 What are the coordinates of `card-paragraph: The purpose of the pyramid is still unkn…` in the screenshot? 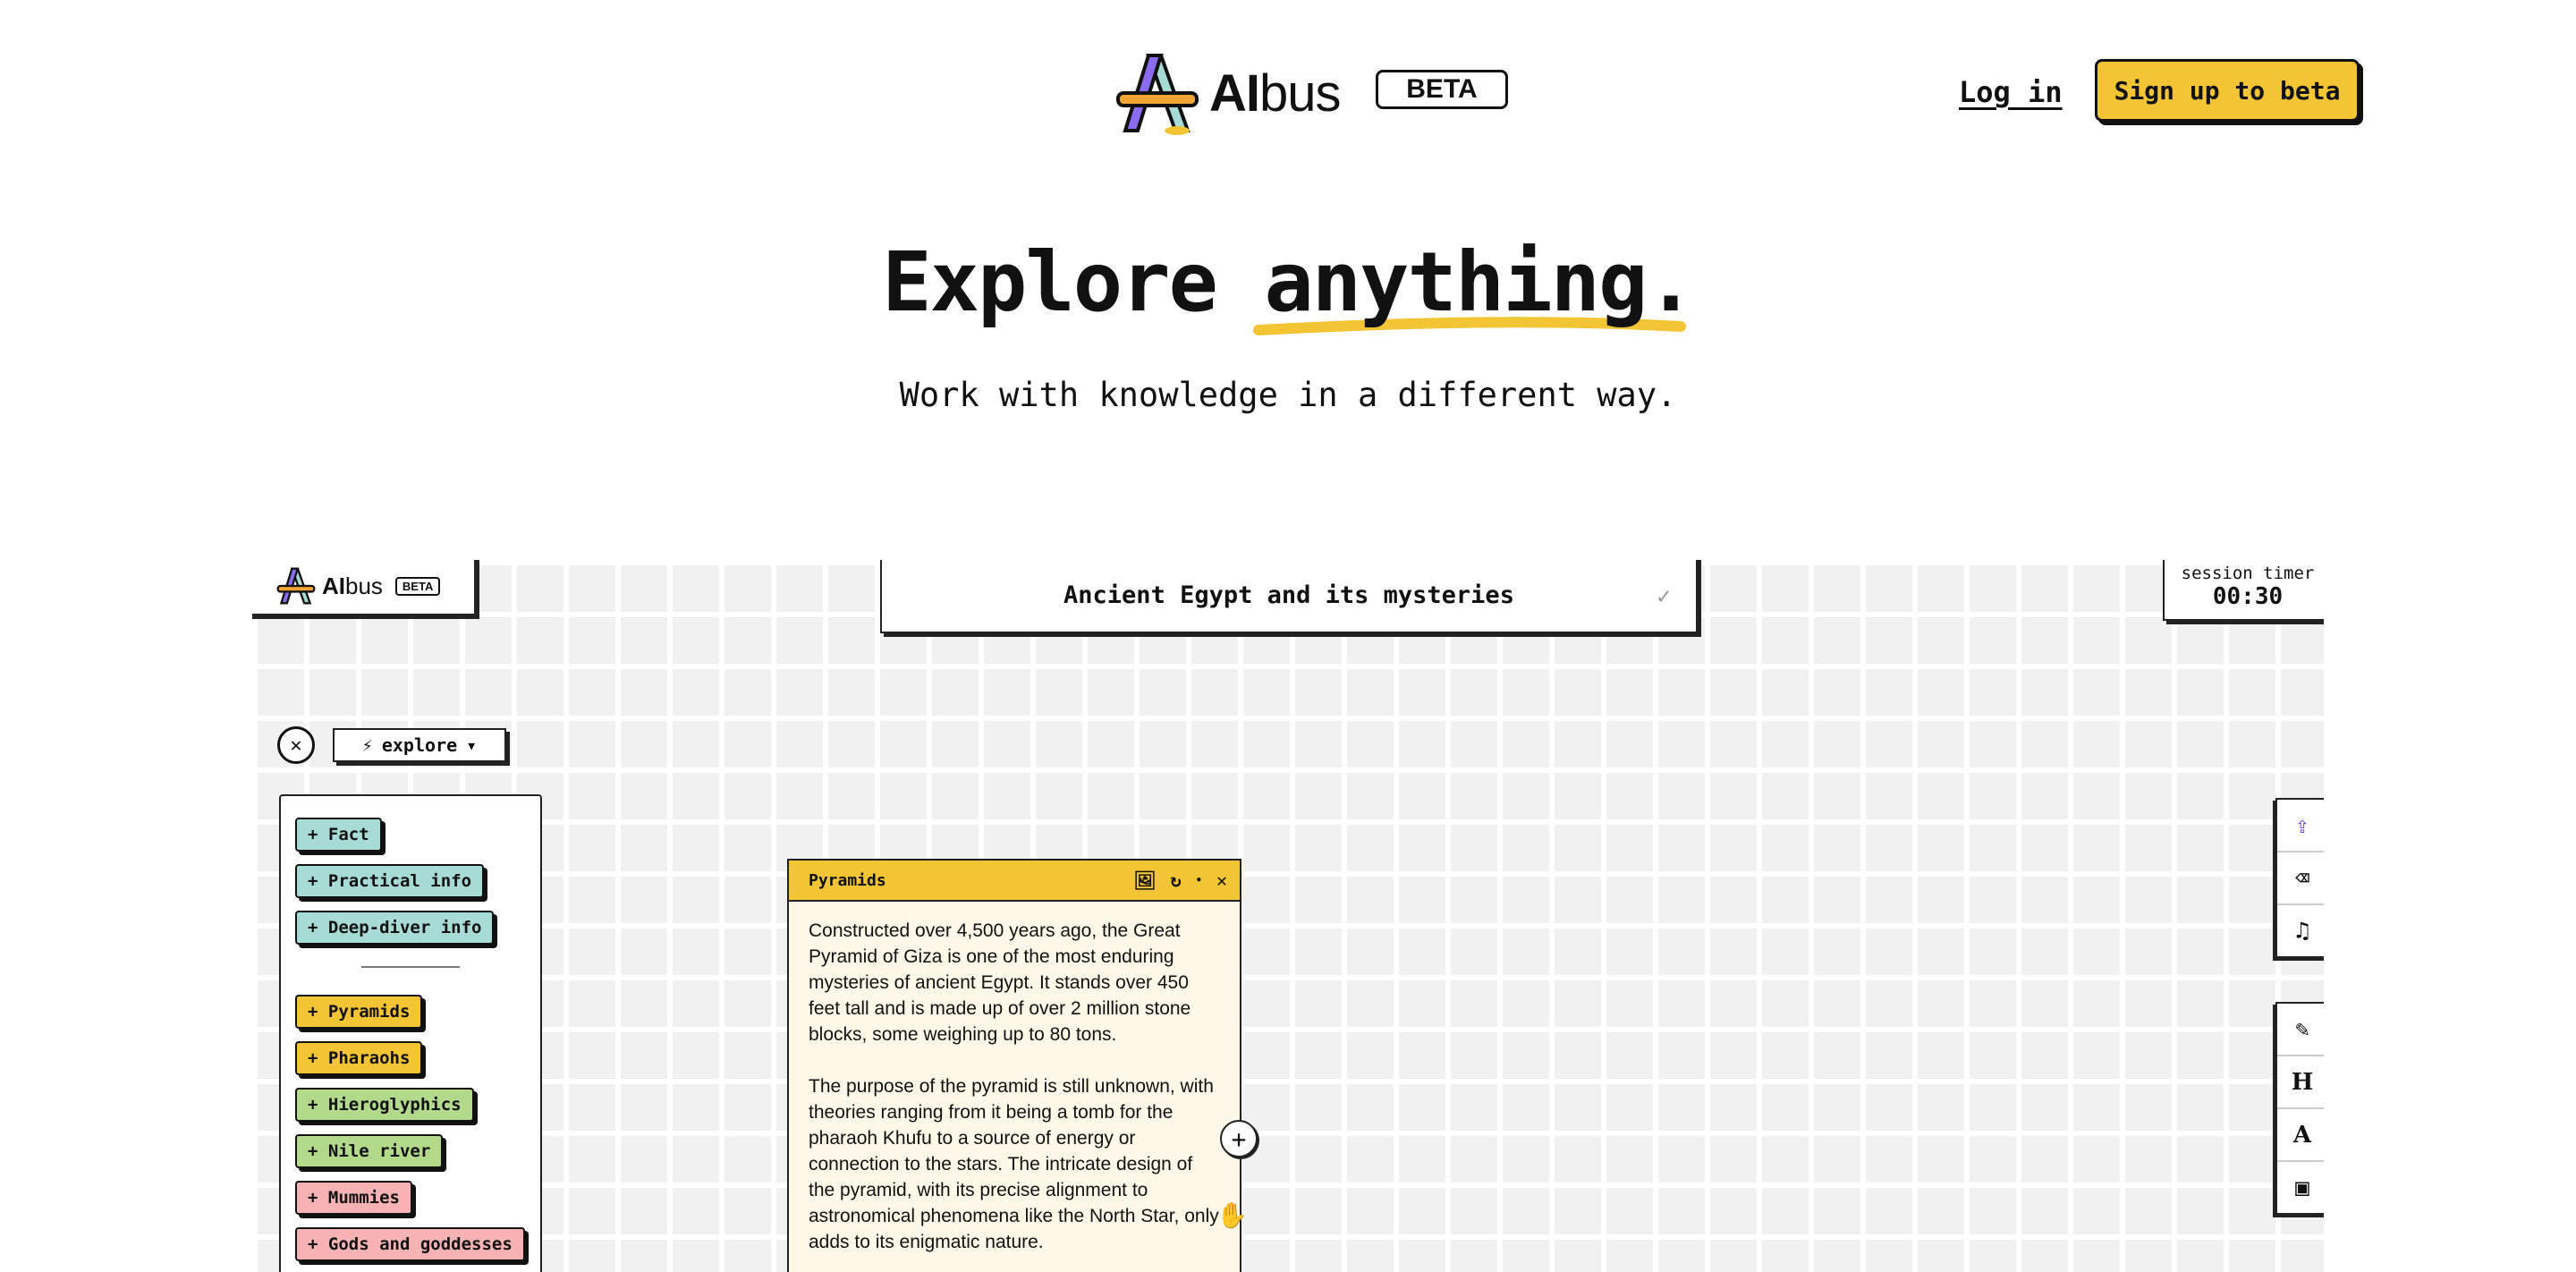 It's located at (1014, 1164).